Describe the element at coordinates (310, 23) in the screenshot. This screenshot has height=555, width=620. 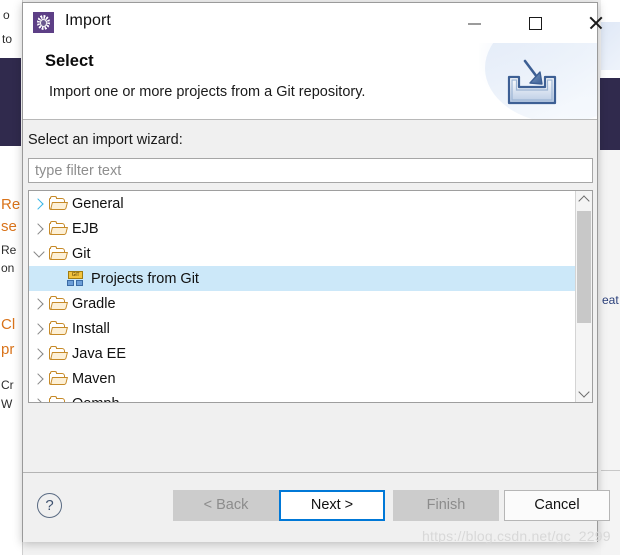
I see `dialog-titlebar: Import` at that location.